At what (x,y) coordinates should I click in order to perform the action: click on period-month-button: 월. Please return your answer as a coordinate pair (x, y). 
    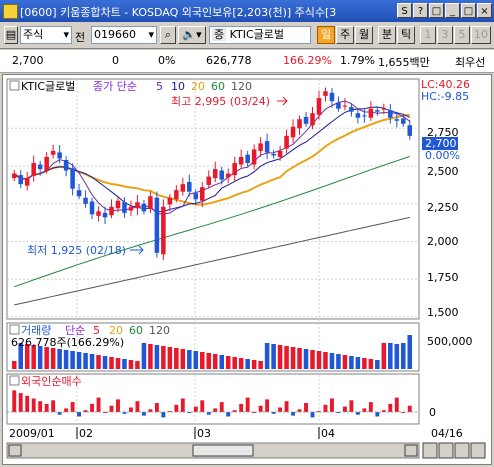
    Looking at the image, I should click on (364, 35).